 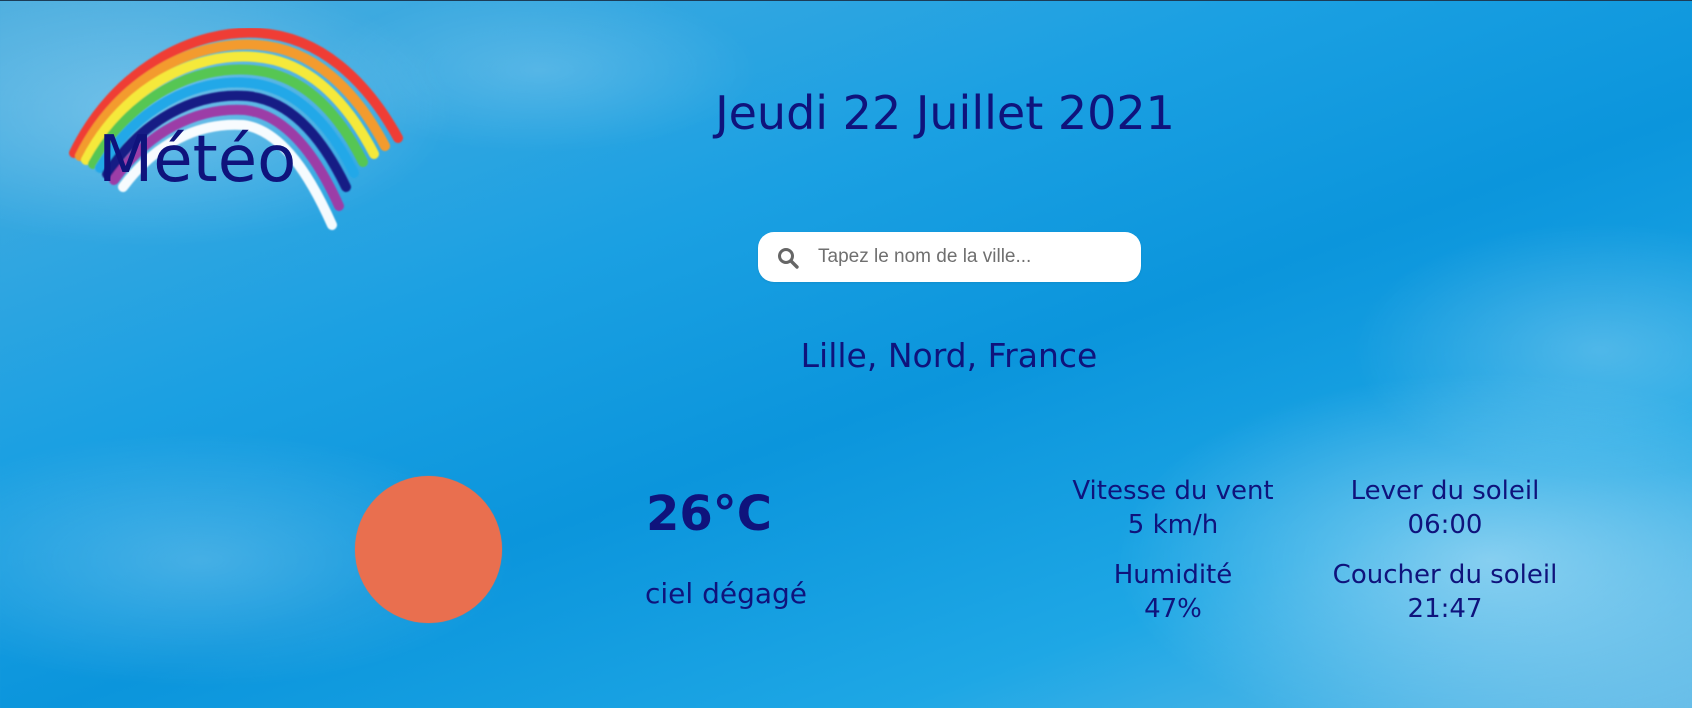 What do you see at coordinates (1173, 491) in the screenshot?
I see `wind-speed-label: Vitesse du vent` at bounding box center [1173, 491].